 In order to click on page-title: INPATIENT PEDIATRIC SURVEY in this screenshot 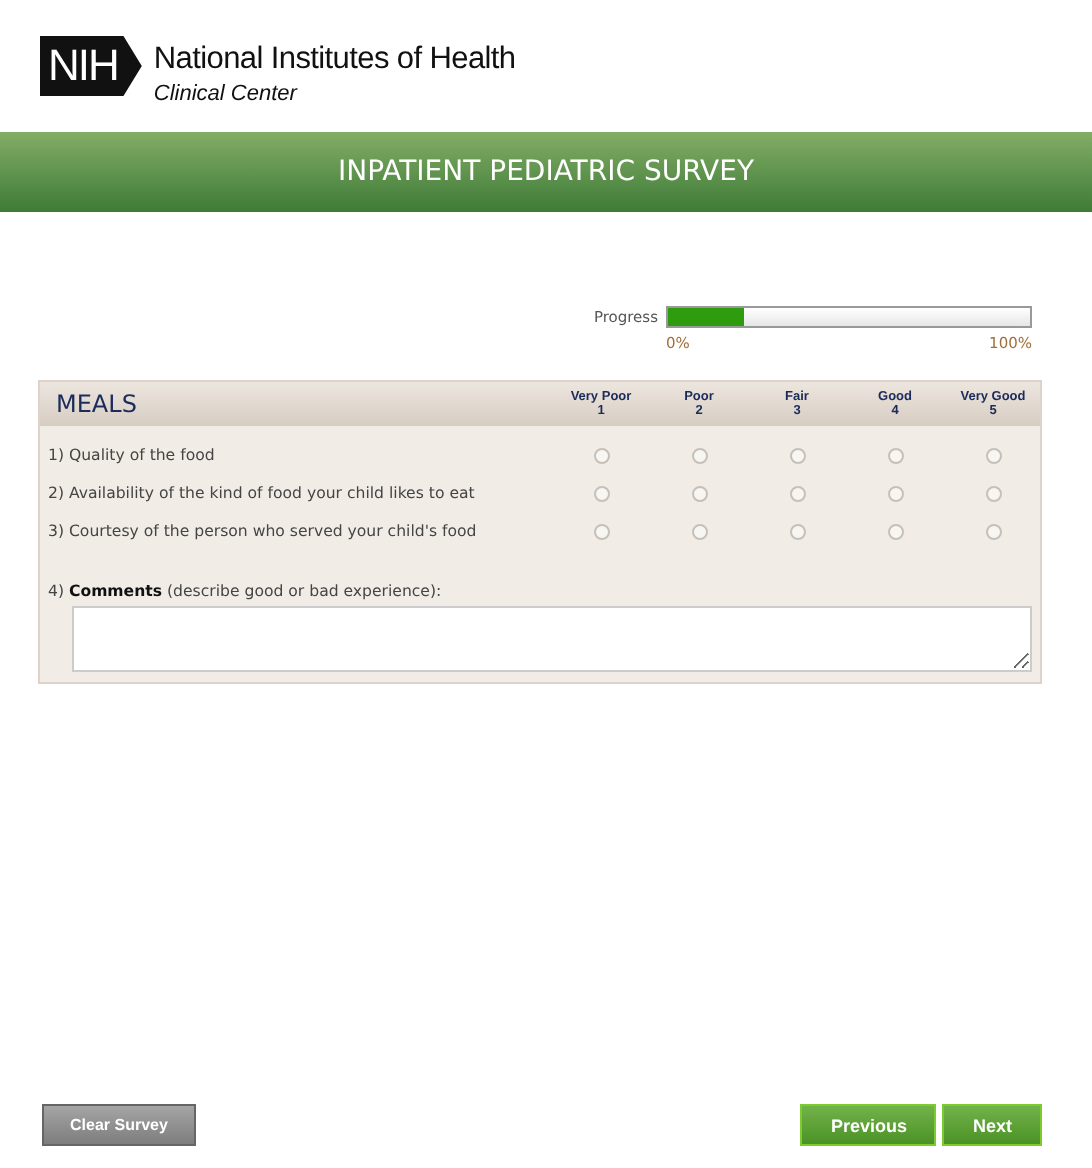, I will do `click(546, 172)`.